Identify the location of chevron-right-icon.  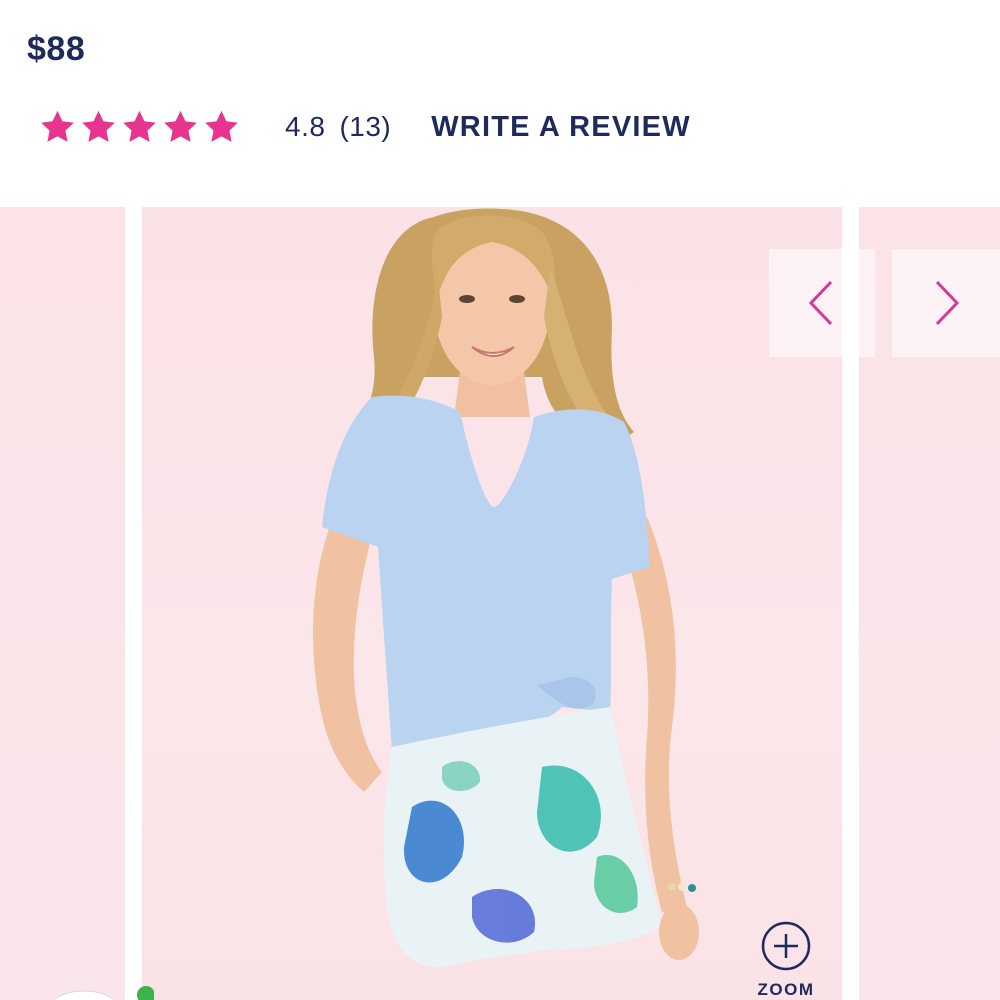
(947, 303).